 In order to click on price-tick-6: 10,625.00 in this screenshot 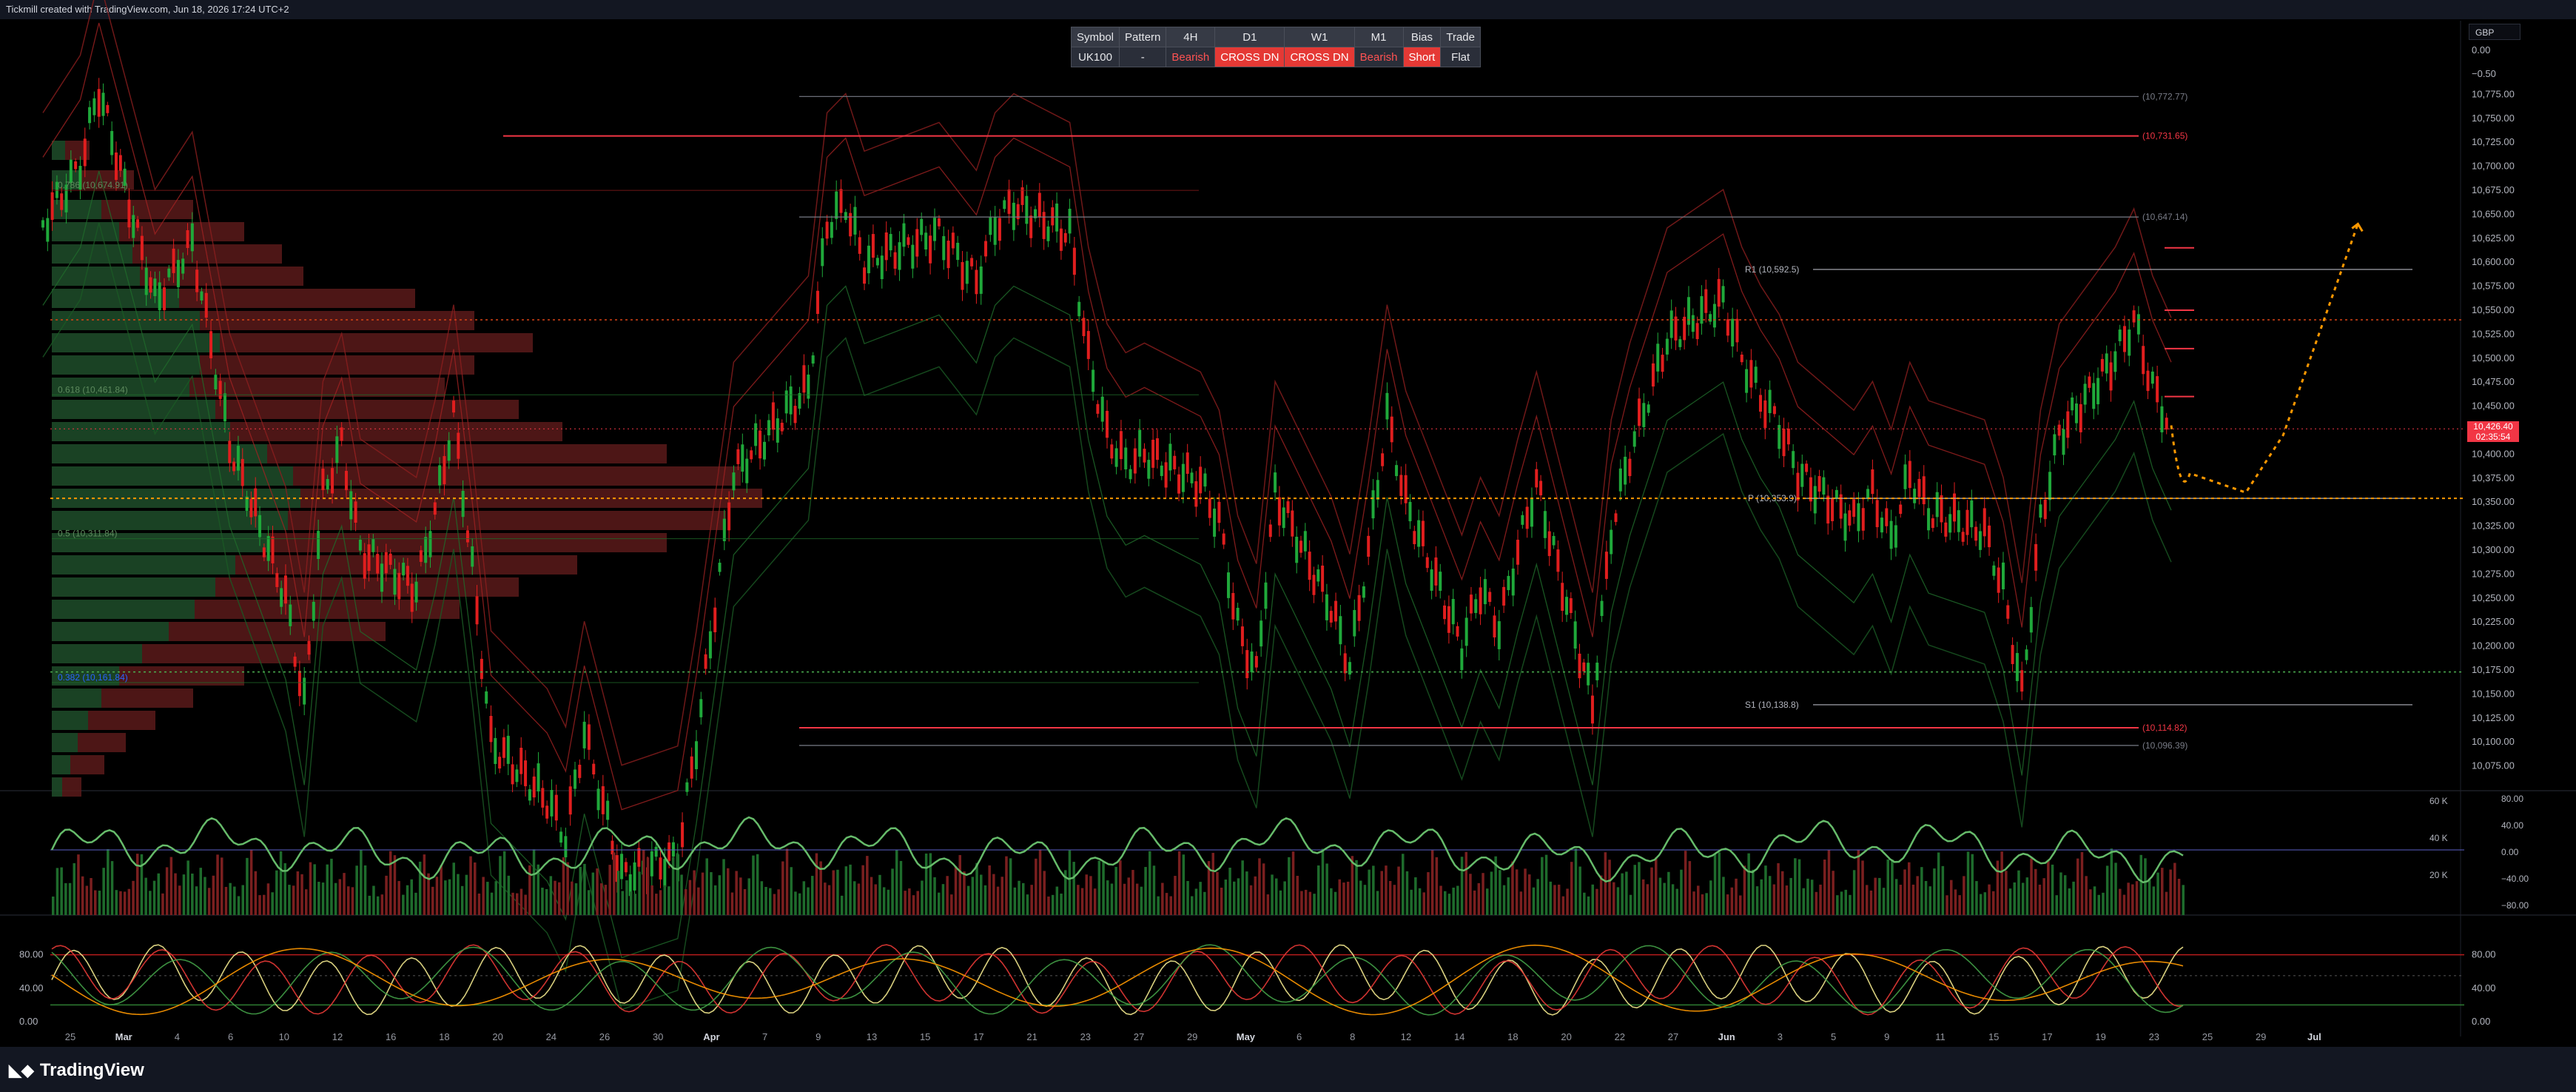, I will do `click(2493, 238)`.